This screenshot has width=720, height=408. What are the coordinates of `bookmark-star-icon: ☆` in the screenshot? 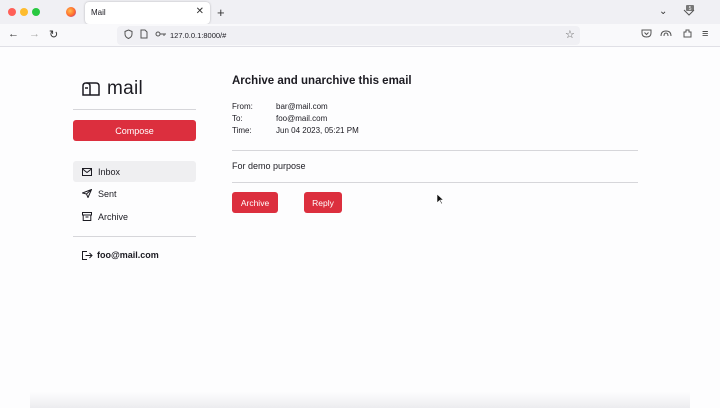 It's located at (570, 34).